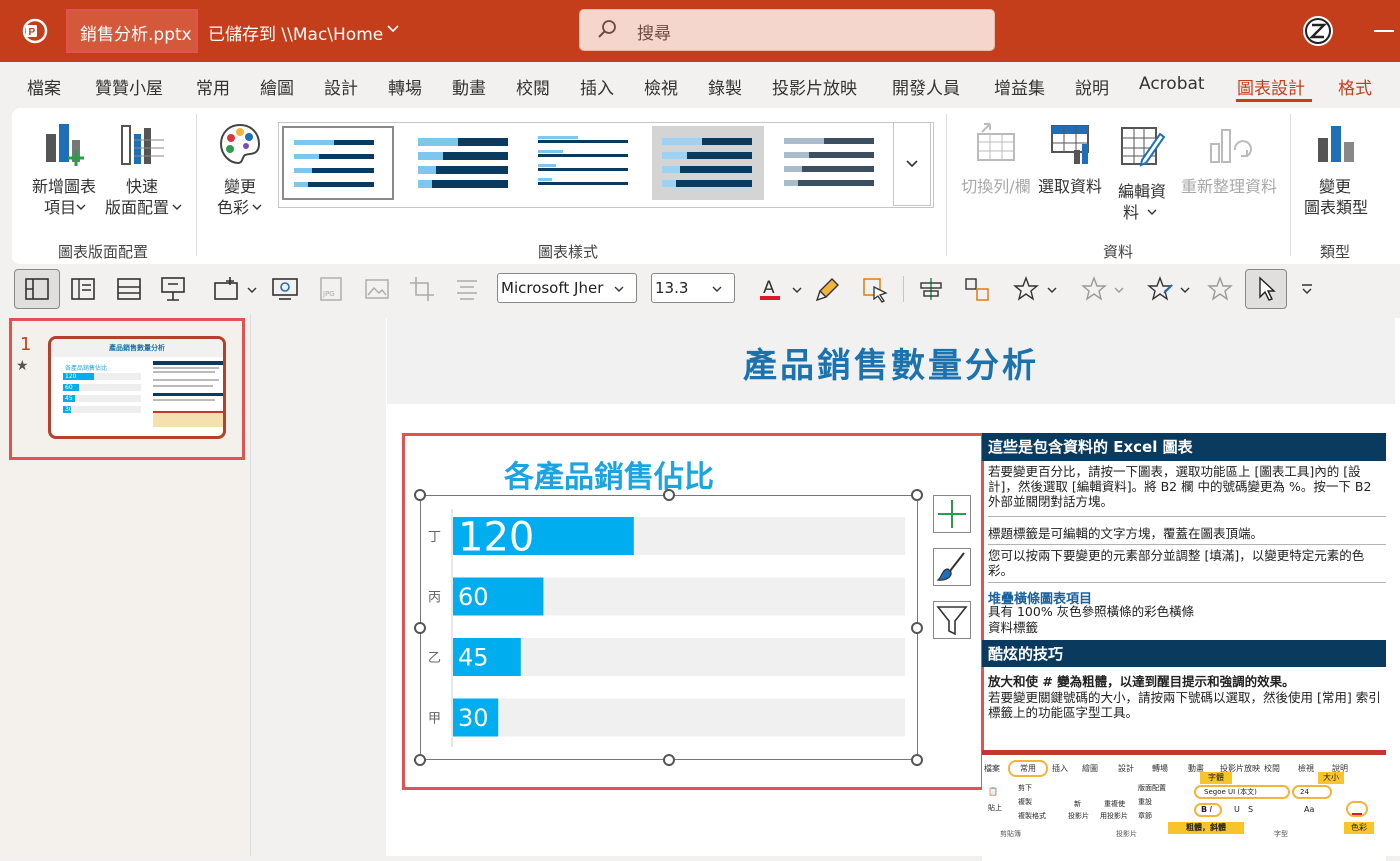  What do you see at coordinates (64, 186) in the screenshot?
I see `add-chart-element-label: 新增圖表` at bounding box center [64, 186].